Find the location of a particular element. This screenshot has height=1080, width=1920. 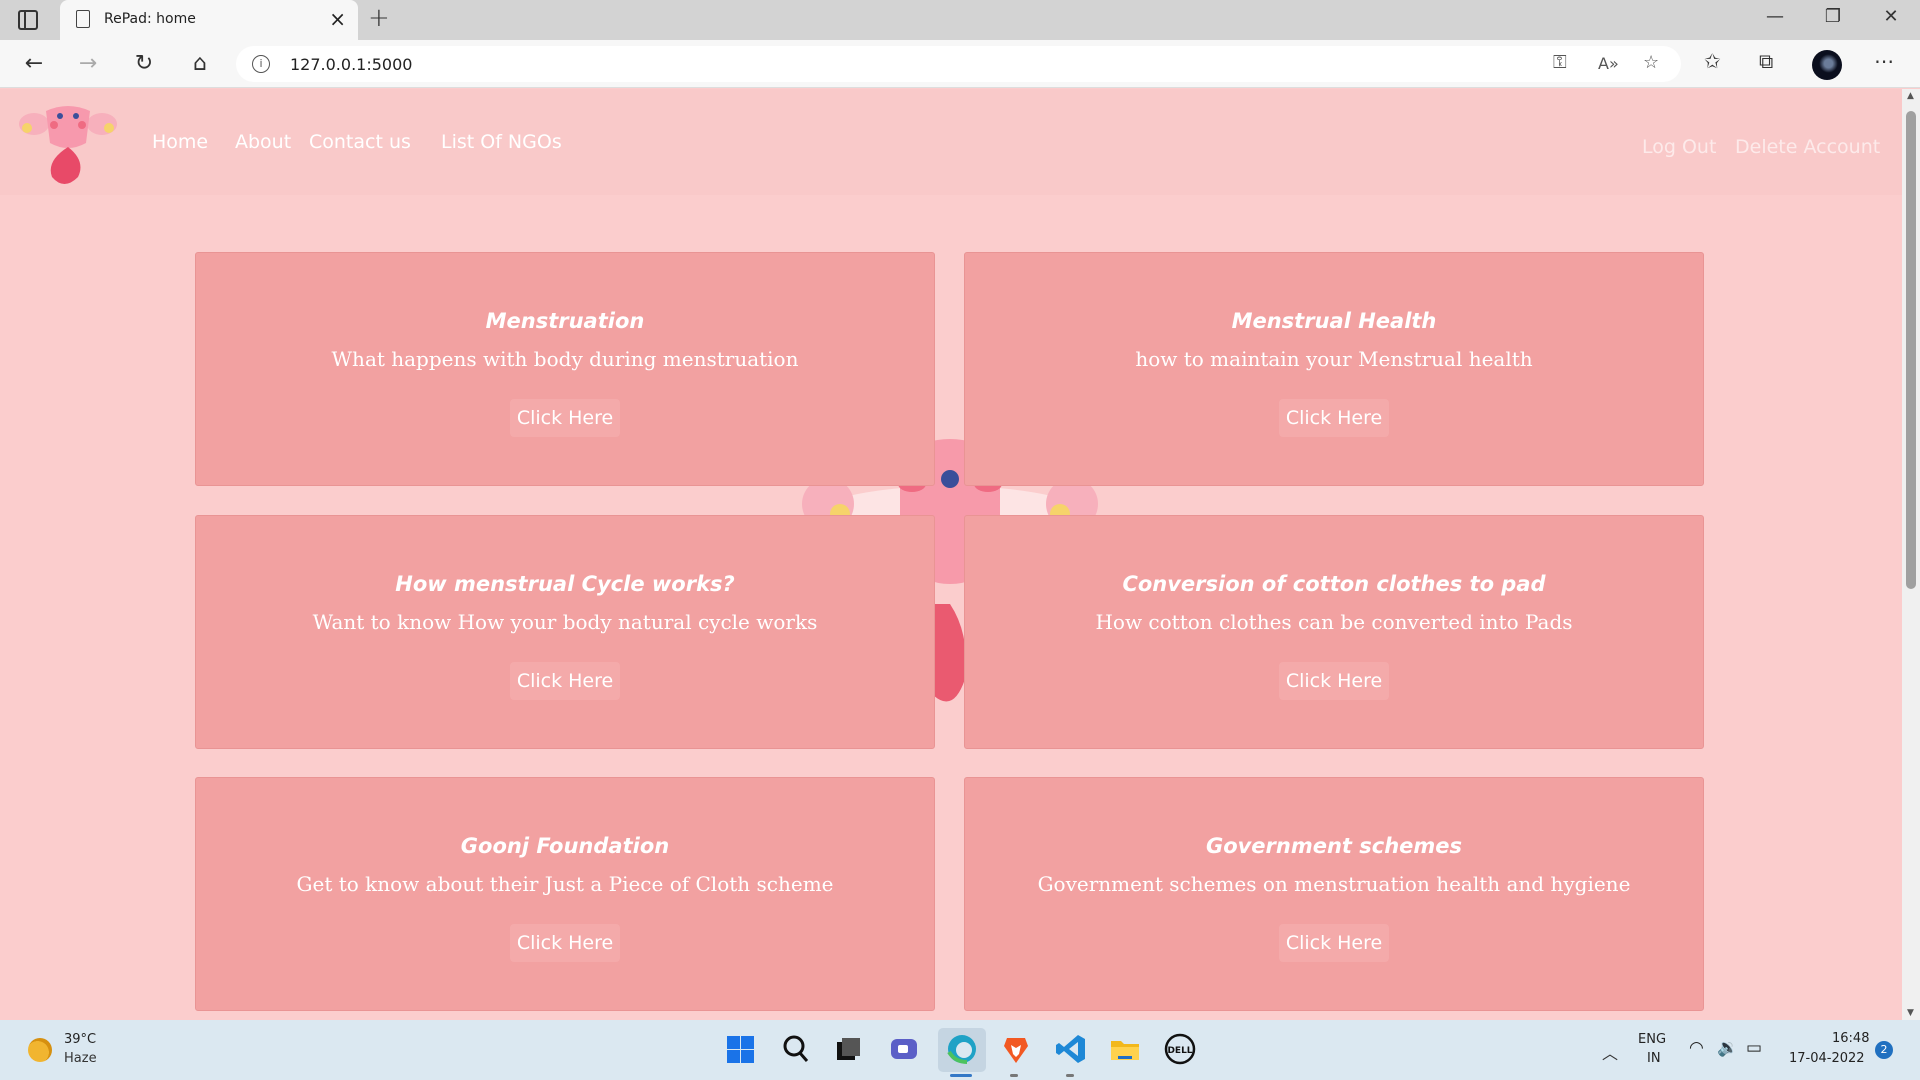

brave-browser-icon is located at coordinates (1016, 1049).